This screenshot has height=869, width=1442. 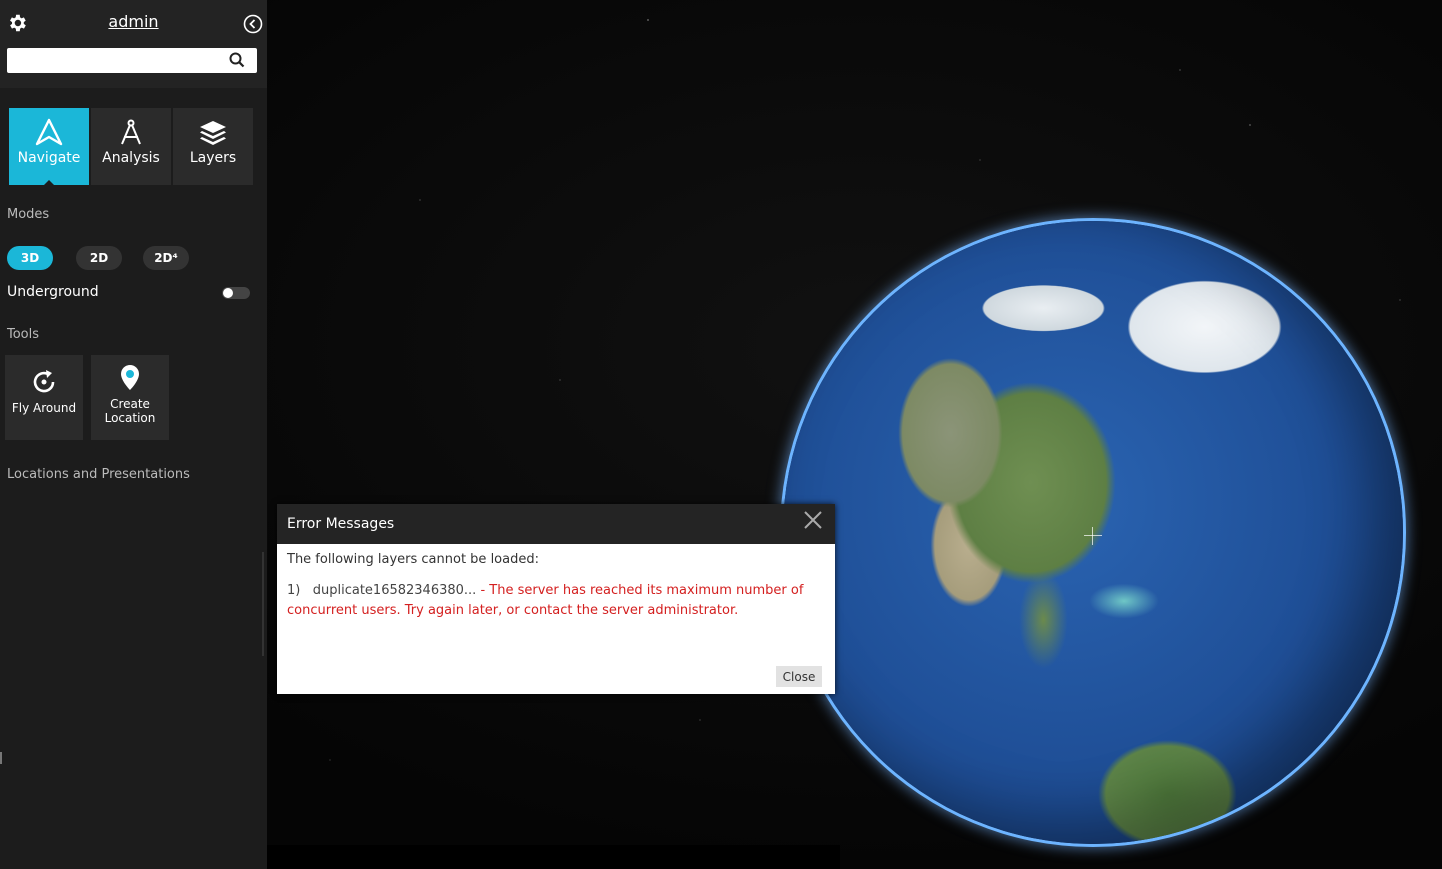 What do you see at coordinates (228, 293) in the screenshot?
I see `toggle-knob` at bounding box center [228, 293].